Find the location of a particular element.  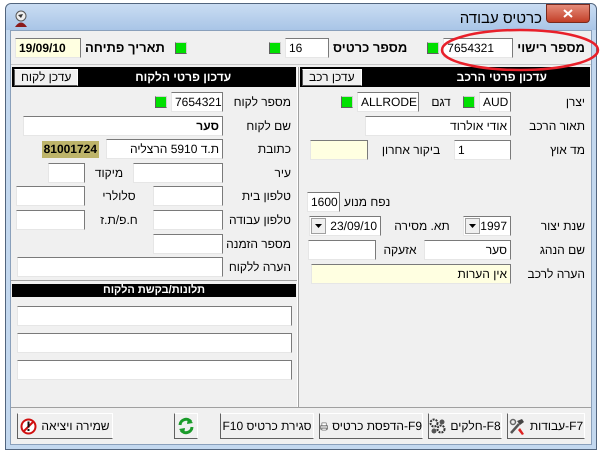

field-label: טלפון עבודה is located at coordinates (260, 220).